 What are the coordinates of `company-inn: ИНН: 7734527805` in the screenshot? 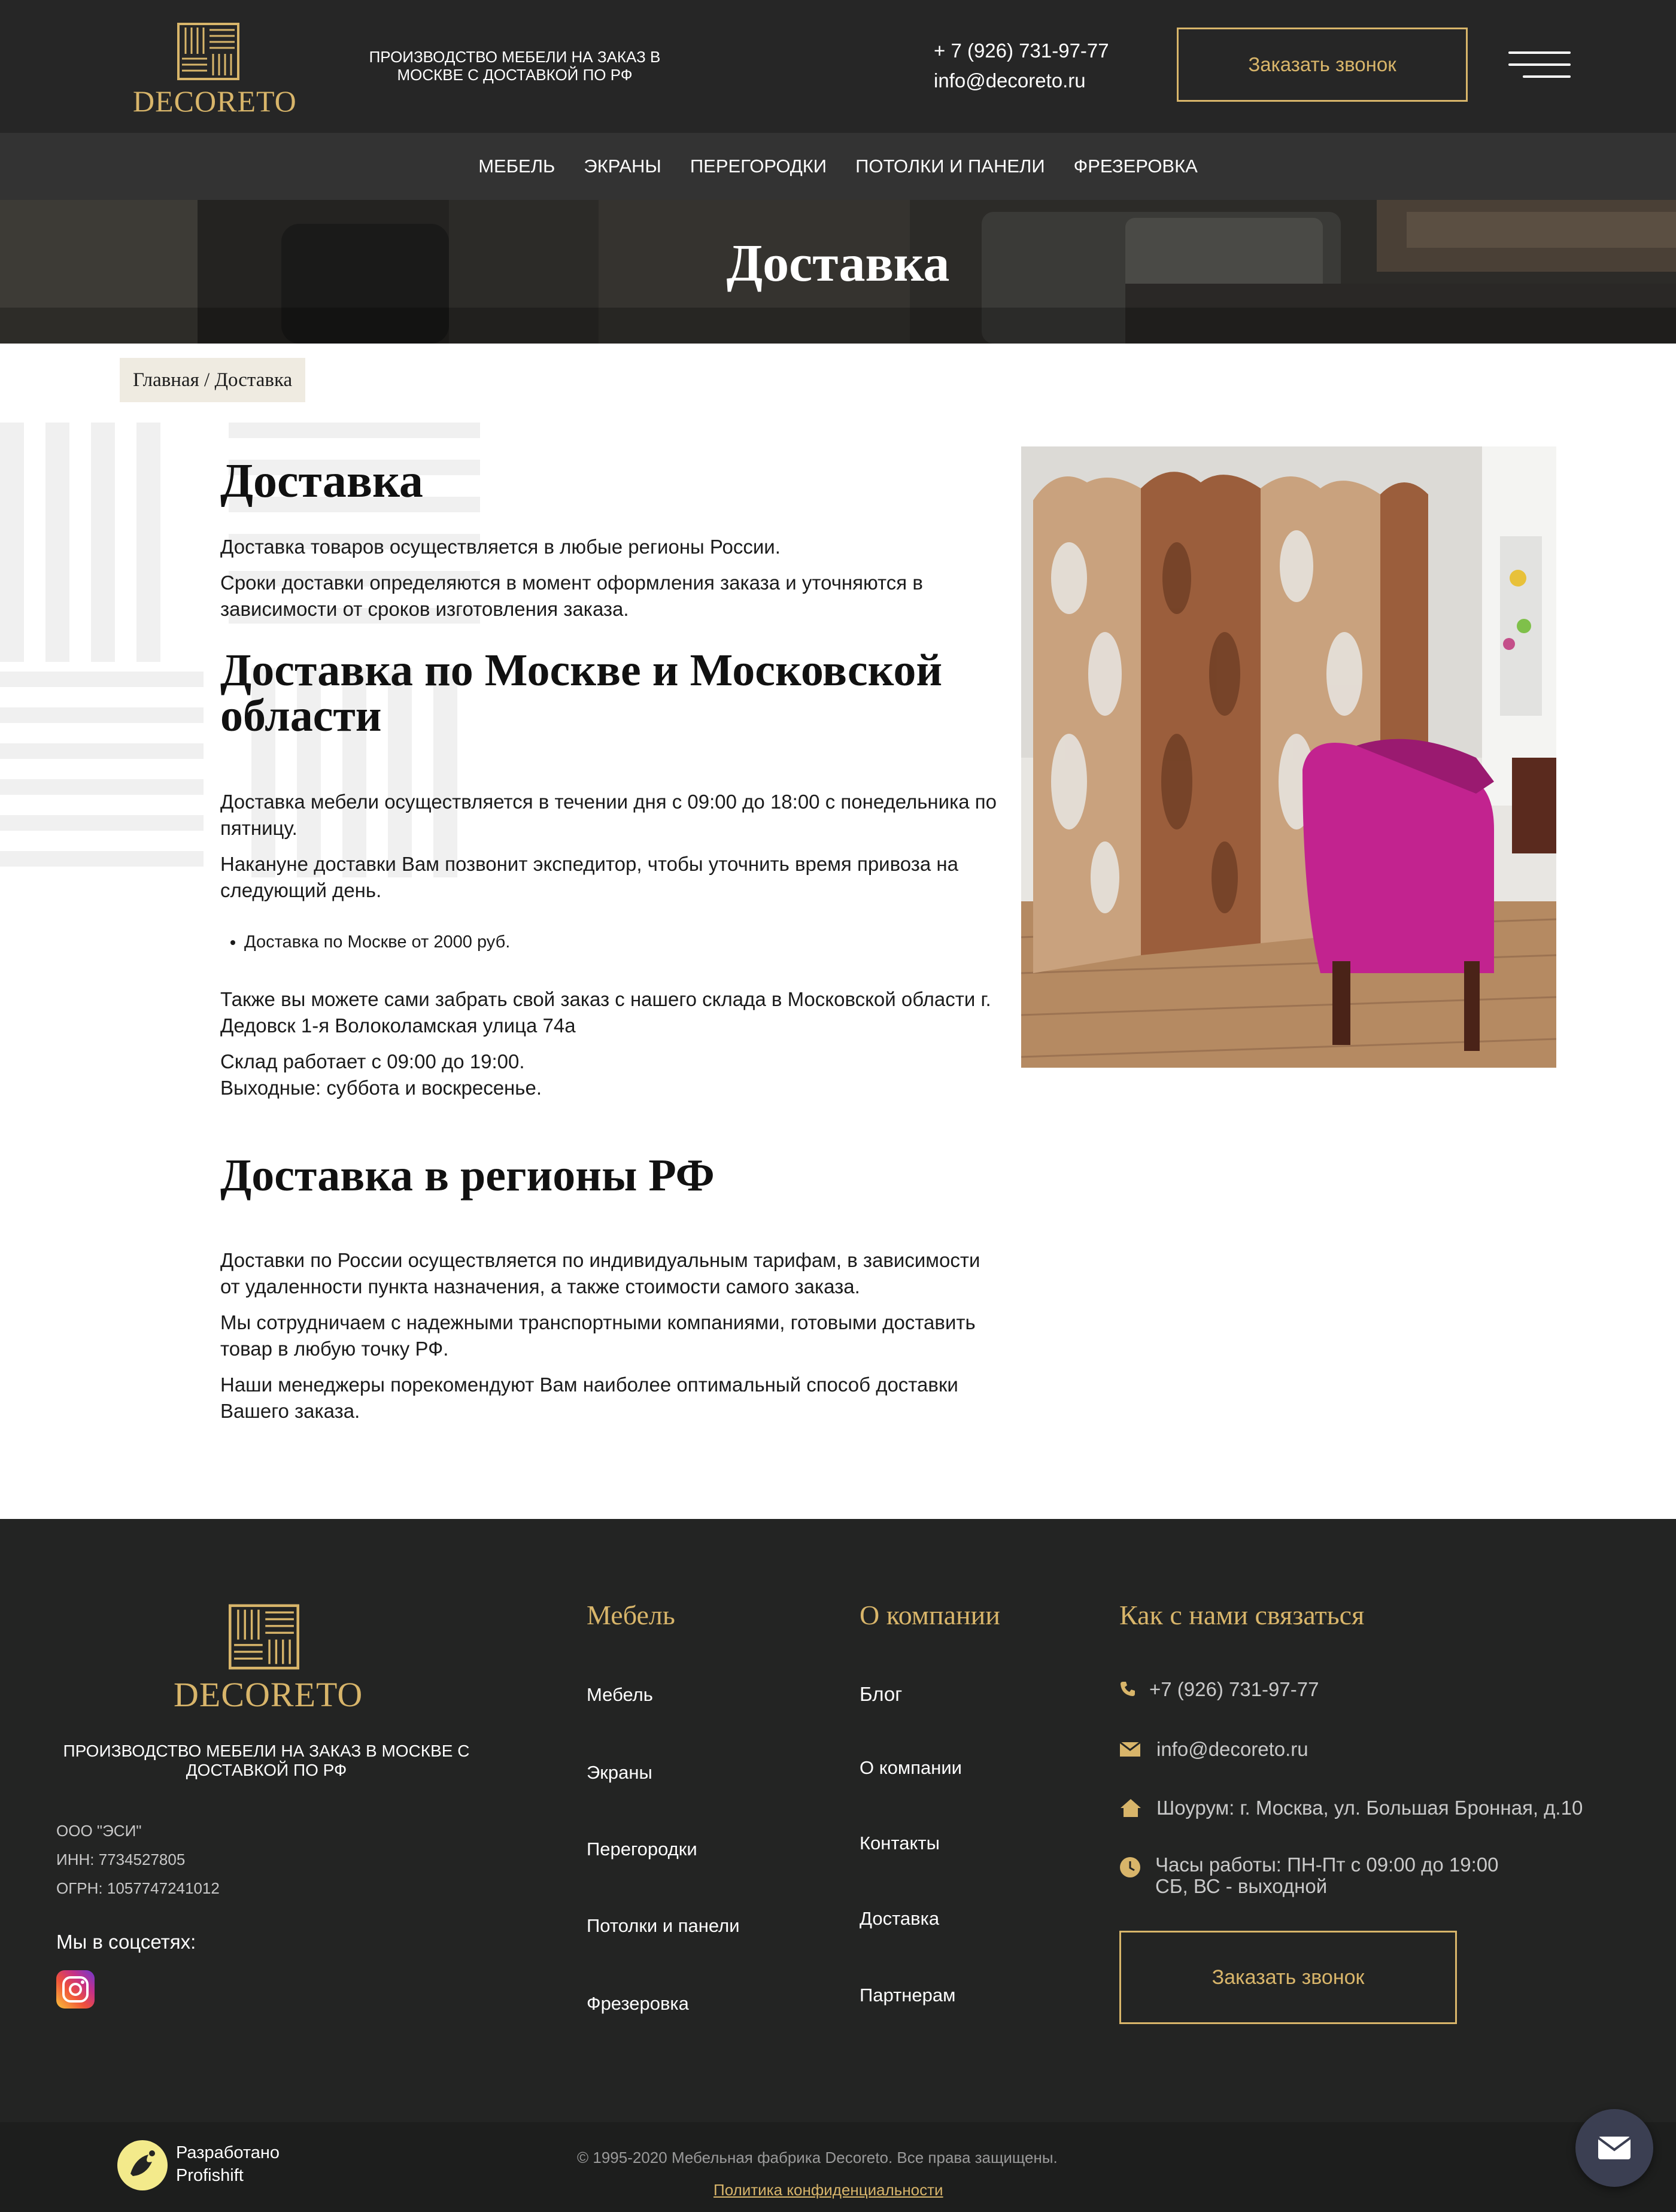 It's located at (121, 1859).